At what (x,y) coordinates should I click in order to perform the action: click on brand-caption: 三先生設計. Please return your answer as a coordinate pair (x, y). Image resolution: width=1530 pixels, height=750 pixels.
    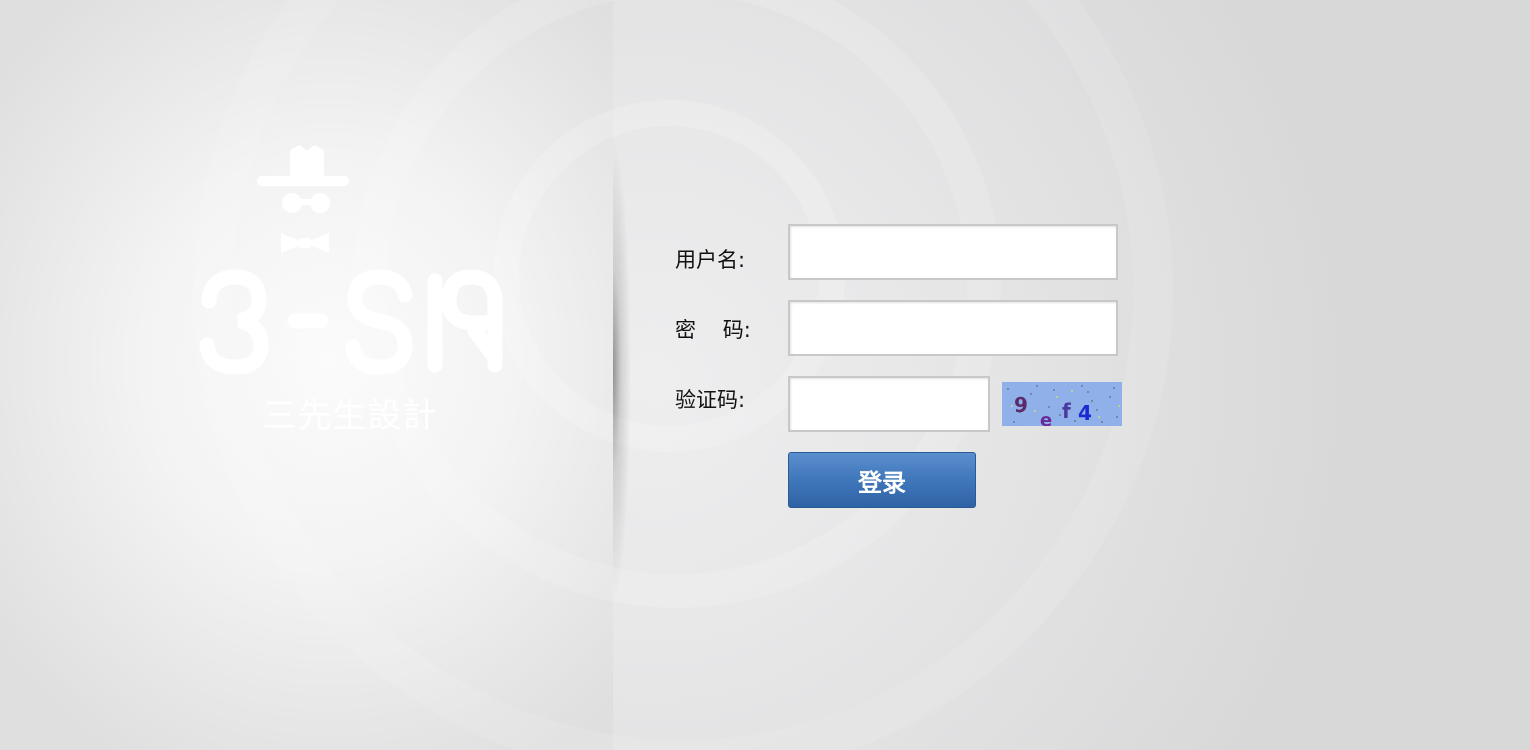
    Looking at the image, I should click on (350, 416).